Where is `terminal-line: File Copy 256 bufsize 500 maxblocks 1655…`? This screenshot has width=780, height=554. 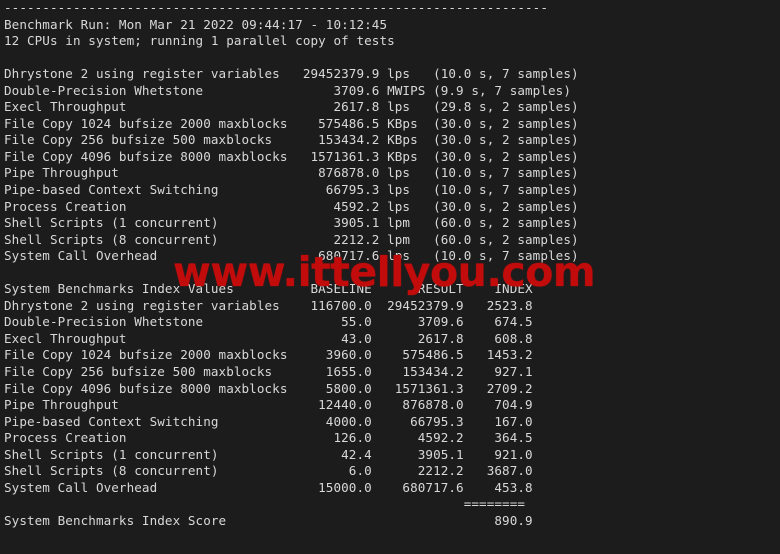
terminal-line: File Copy 256 bufsize 500 maxblocks 1655… is located at coordinates (268, 372).